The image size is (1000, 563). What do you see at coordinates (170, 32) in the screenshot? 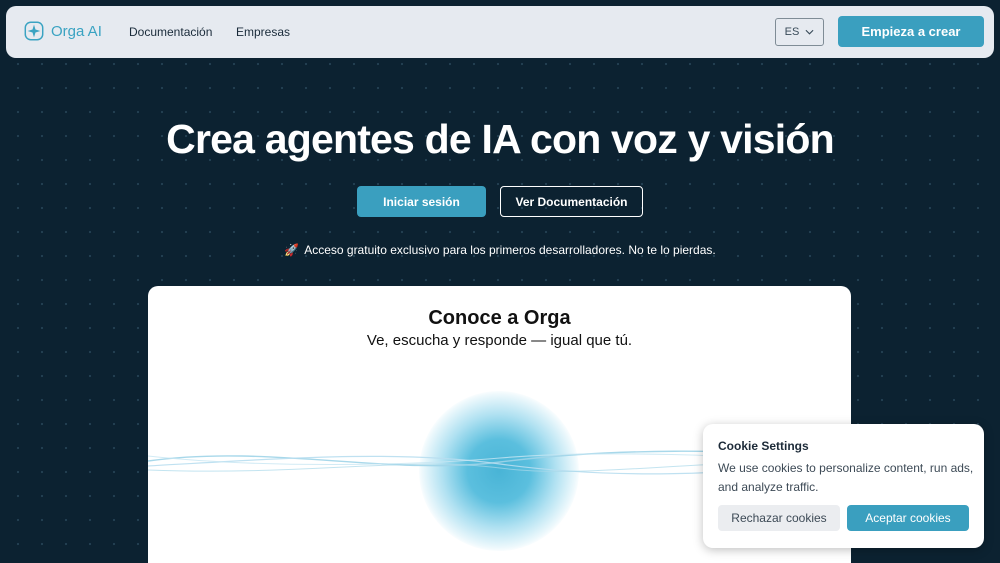
I see `nav-link-documentacion: Documentación` at bounding box center [170, 32].